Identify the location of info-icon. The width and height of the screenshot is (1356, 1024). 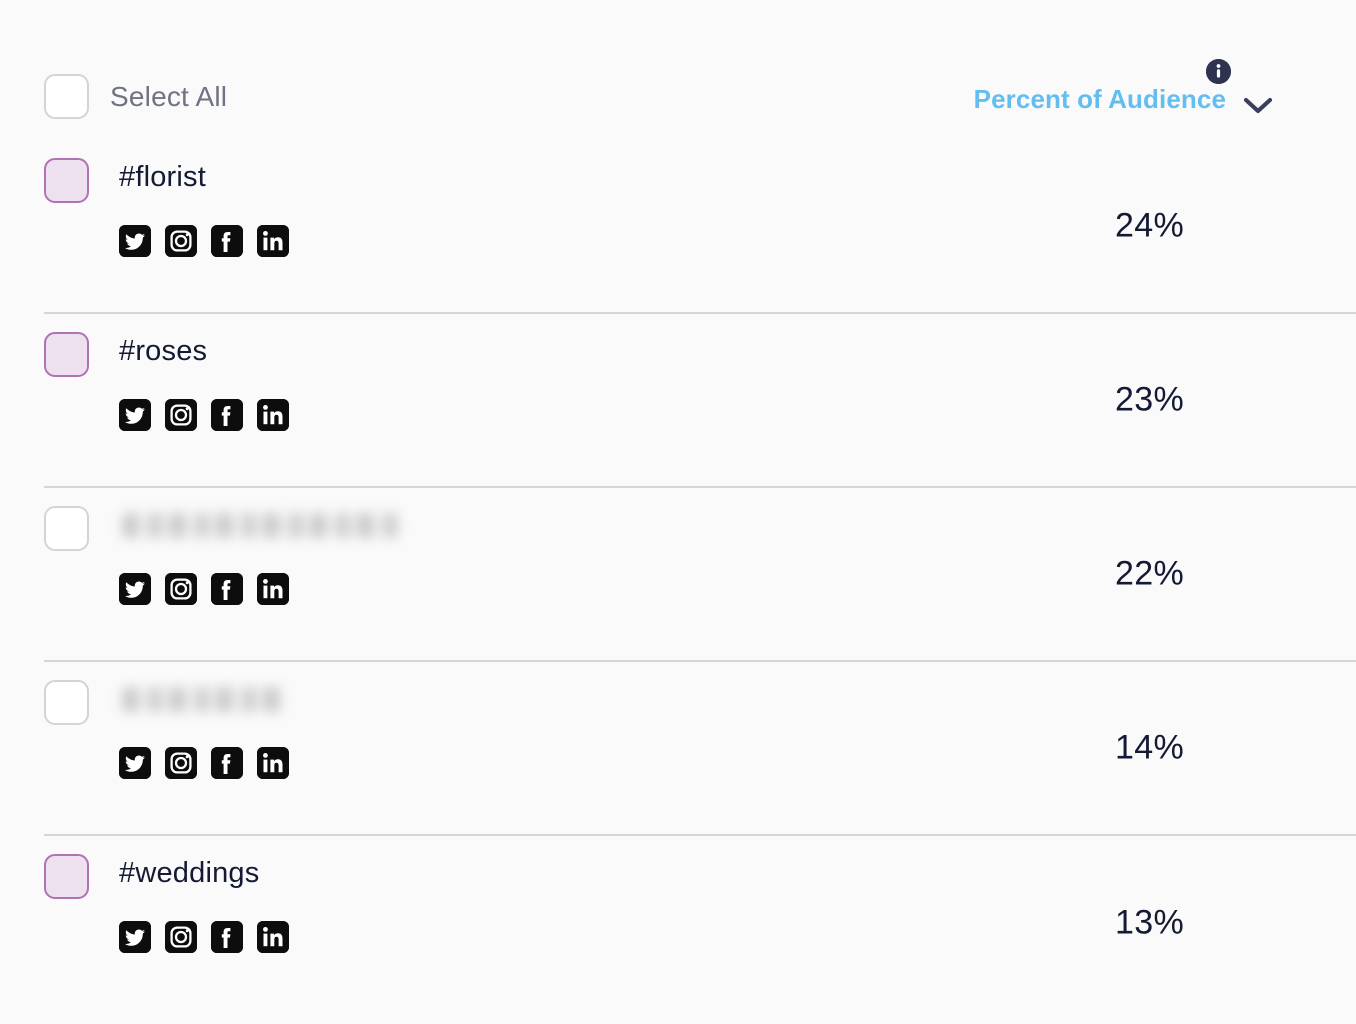
(1218, 71).